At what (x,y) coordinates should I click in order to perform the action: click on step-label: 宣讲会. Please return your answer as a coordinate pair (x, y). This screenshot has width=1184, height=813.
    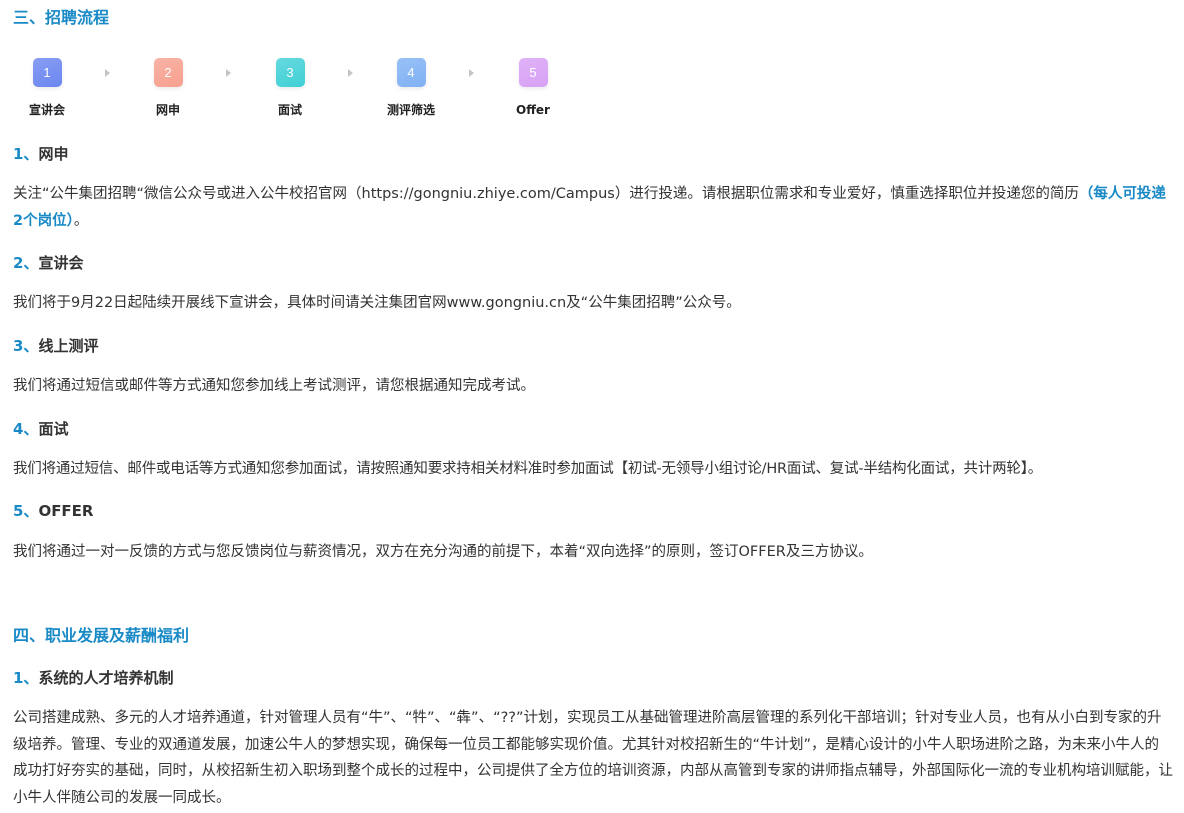
    Looking at the image, I should click on (46, 110).